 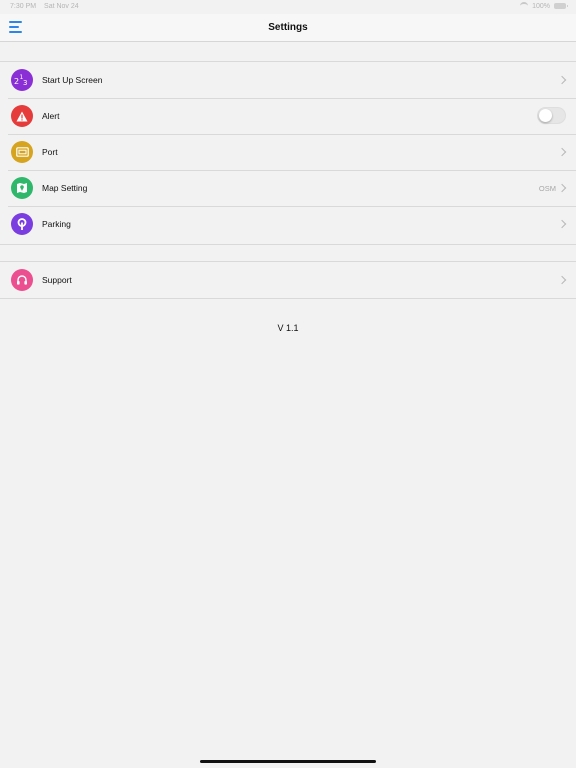 I want to click on support-group: Support, so click(x=288, y=280).